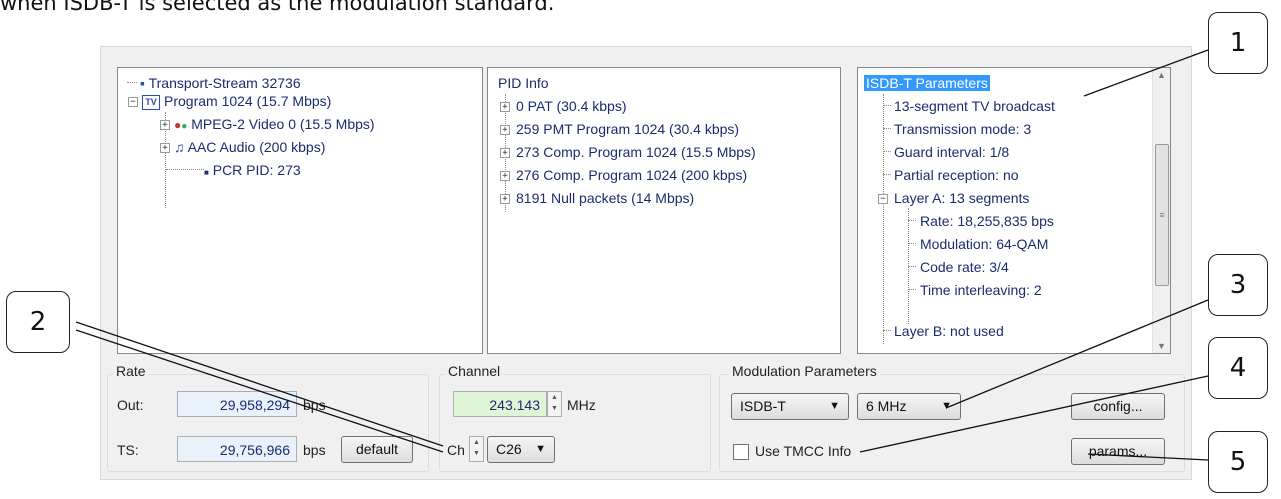 This screenshot has width=1281, height=499. What do you see at coordinates (38, 322) in the screenshot?
I see `callout-2: 2` at bounding box center [38, 322].